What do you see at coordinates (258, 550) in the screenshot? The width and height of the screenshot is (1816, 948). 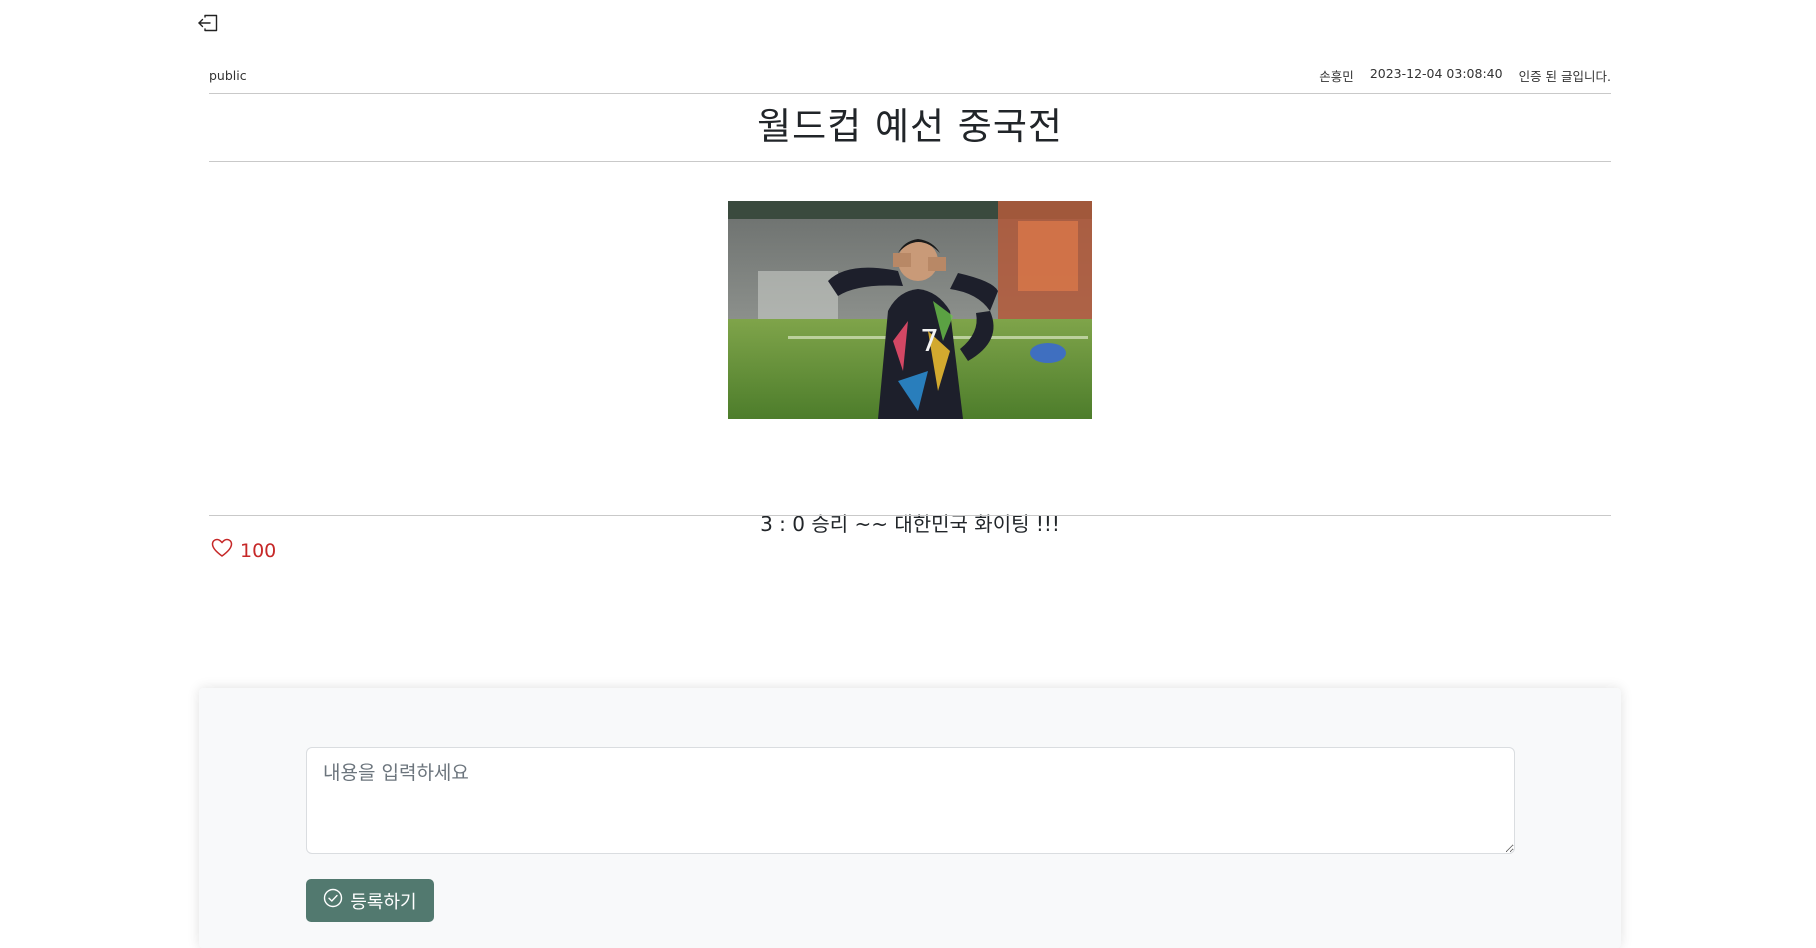 I see `like-count: 100` at bounding box center [258, 550].